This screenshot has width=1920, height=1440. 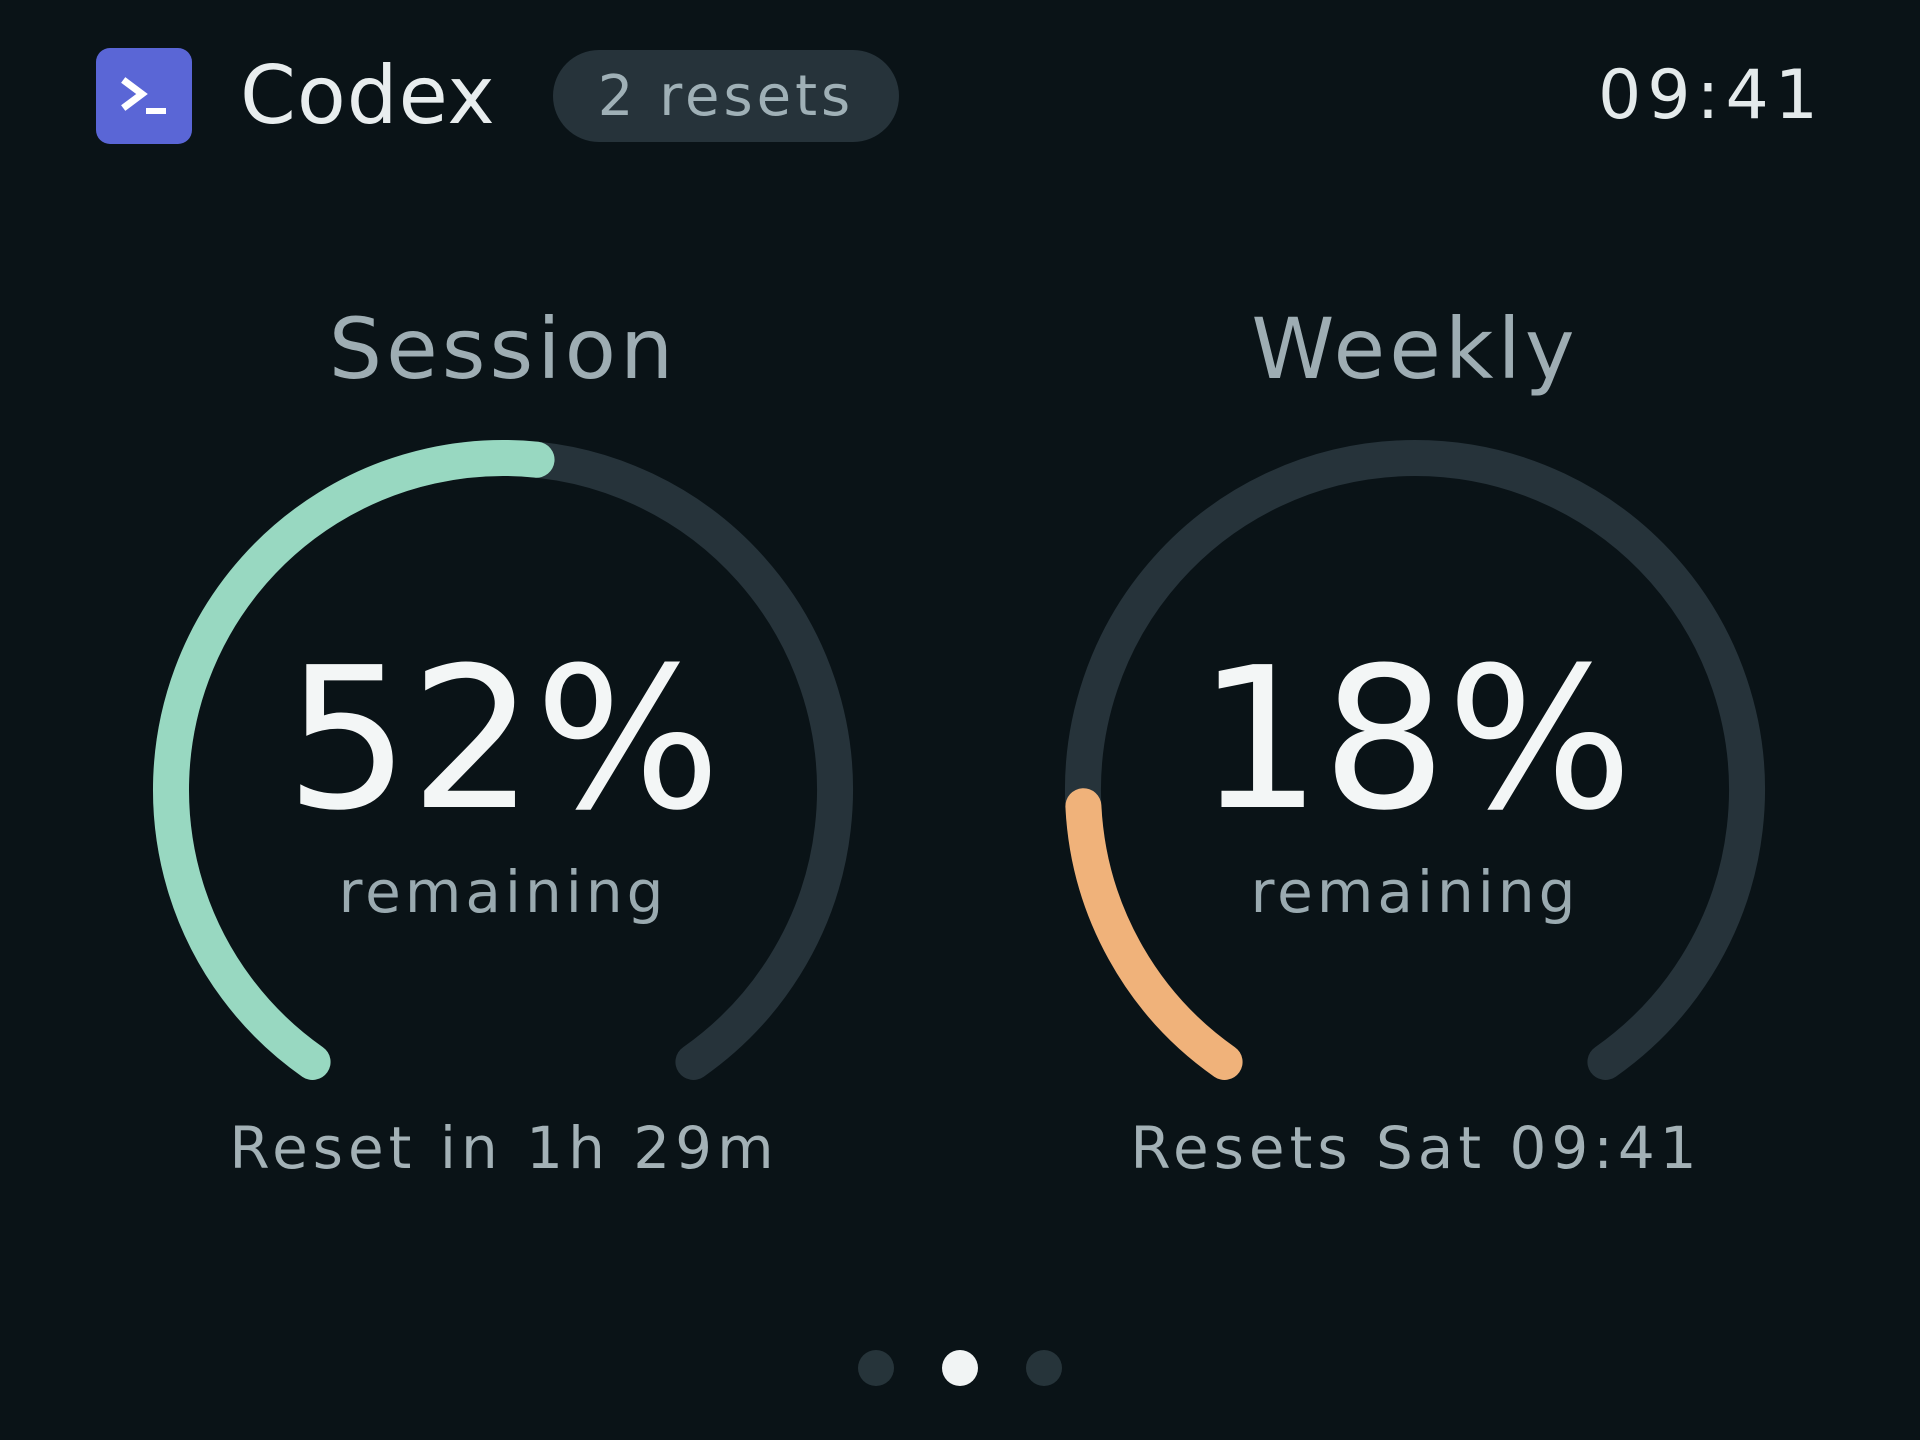 What do you see at coordinates (1415, 892) in the screenshot?
I see `weekly-remaining-label: remaining` at bounding box center [1415, 892].